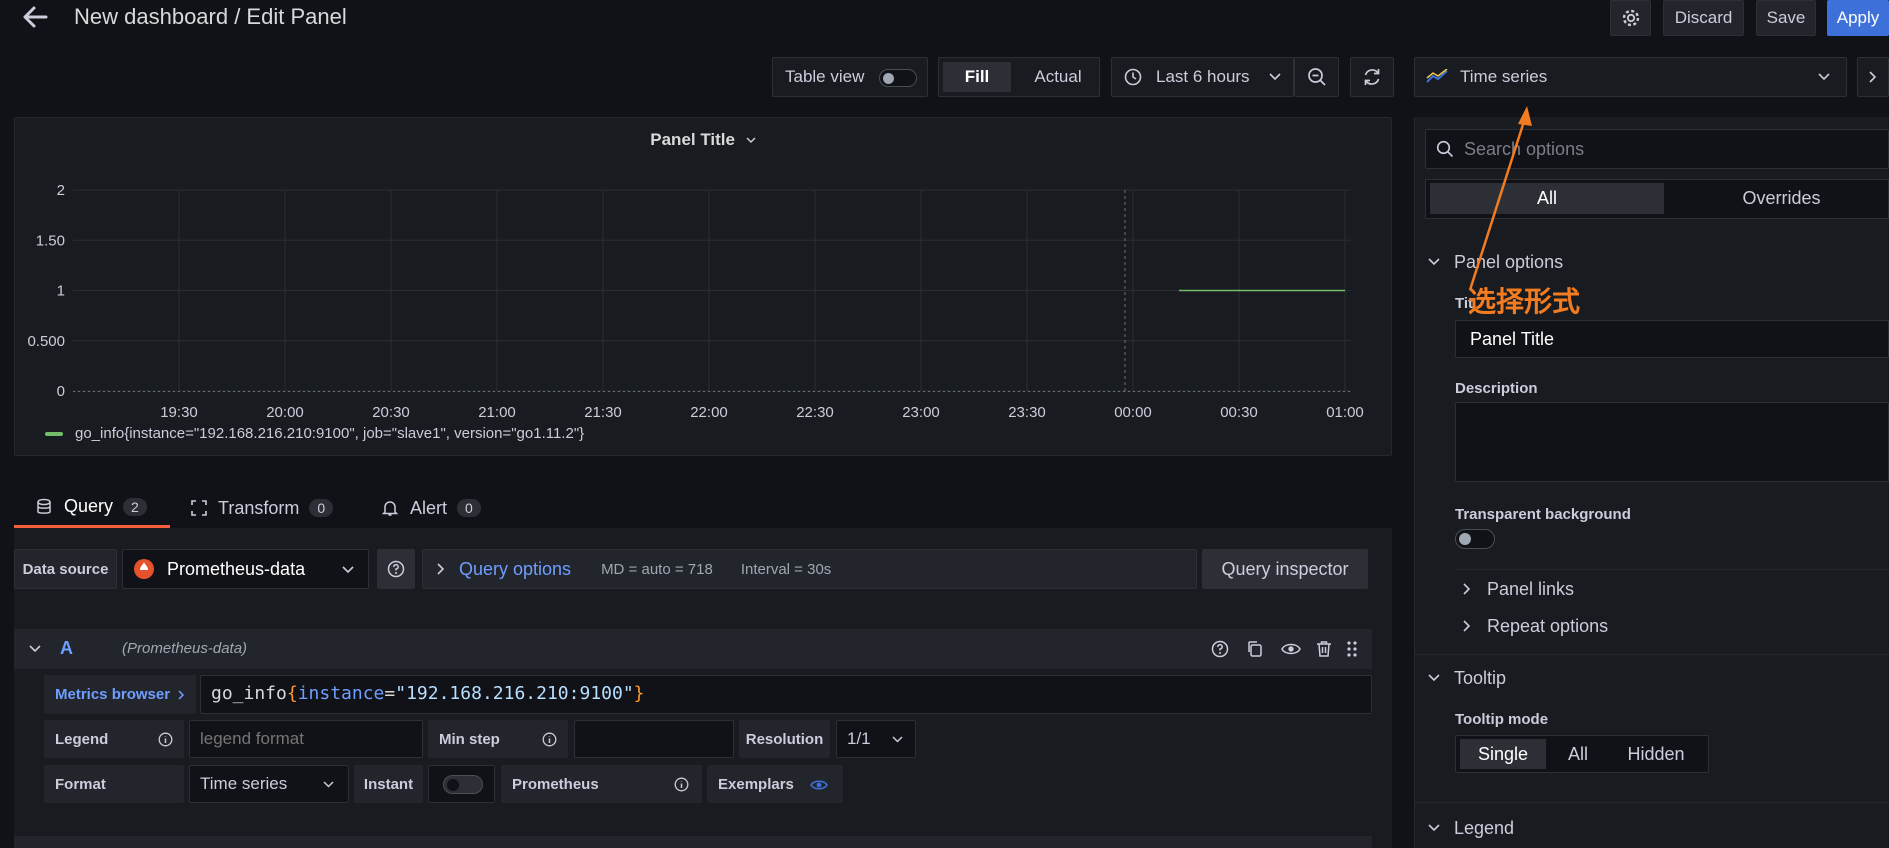 Image resolution: width=1889 pixels, height=848 pixels. Describe the element at coordinates (1352, 649) in the screenshot. I see `drag-handle-icon` at that location.